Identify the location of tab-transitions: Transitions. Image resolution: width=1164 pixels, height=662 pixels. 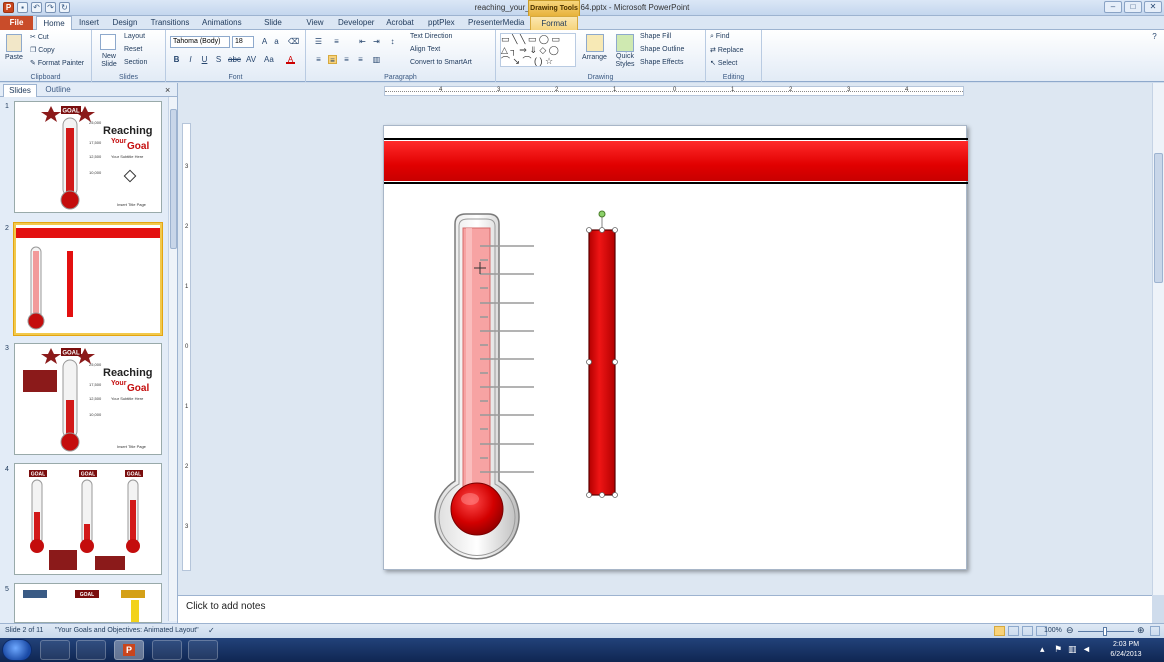
(170, 23).